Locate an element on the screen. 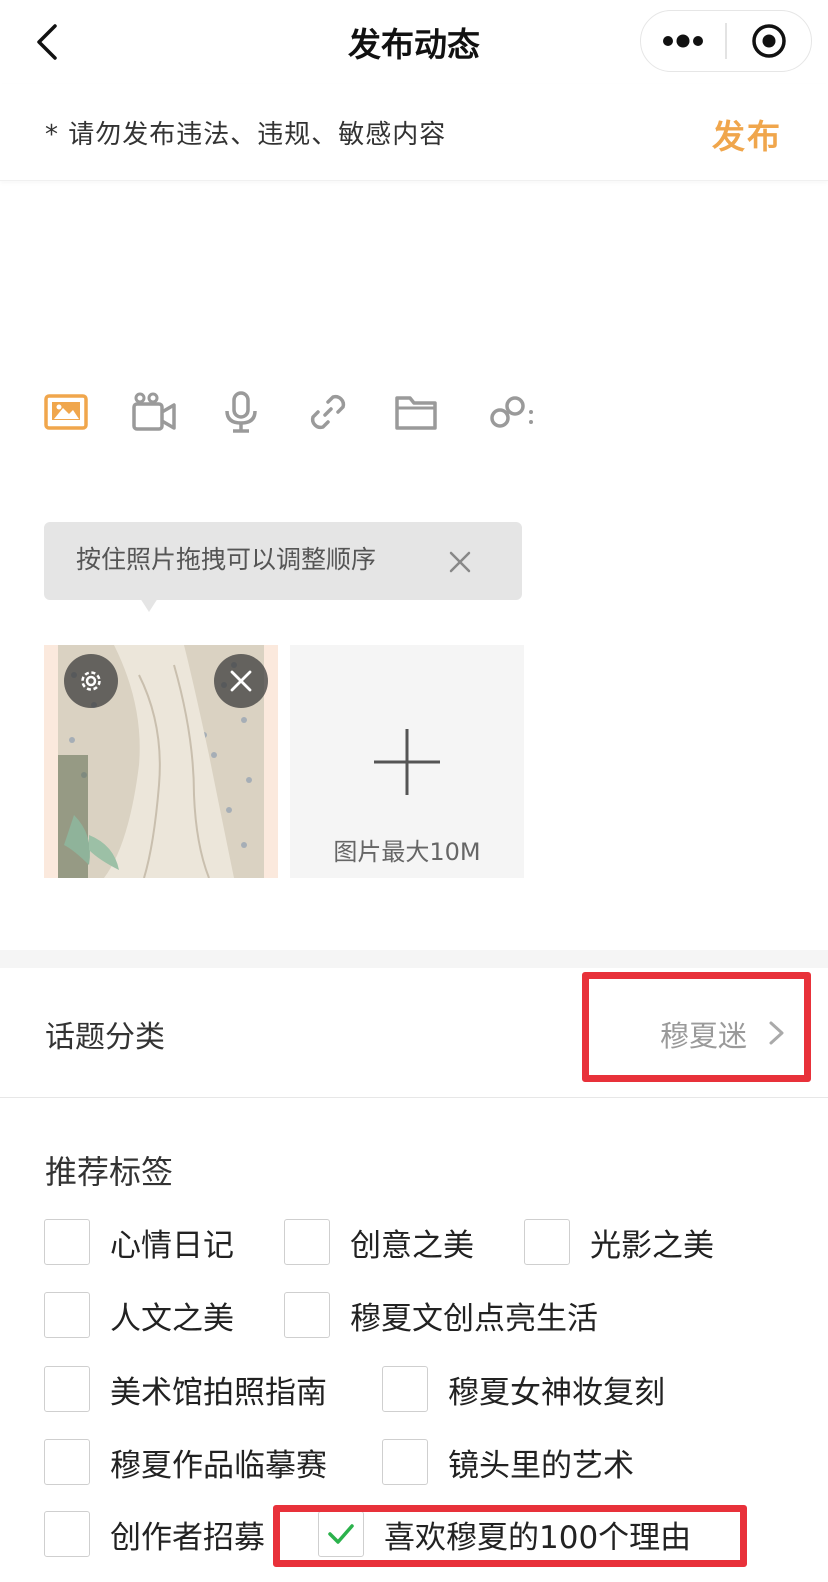  tag-item: 穆夏作品临摹赛 is located at coordinates (185, 1462).